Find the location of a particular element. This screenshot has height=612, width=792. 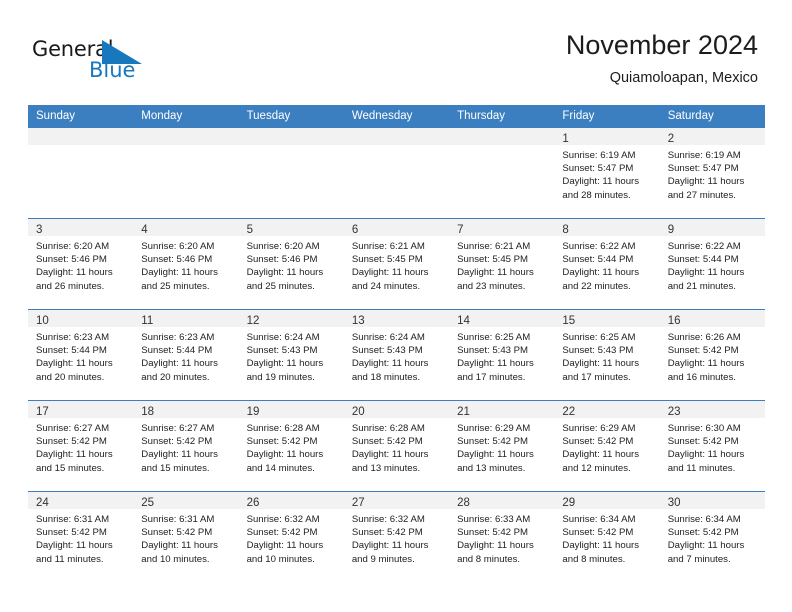

location-subtitle: Quiamoloapan, Mexico is located at coordinates (683, 78).